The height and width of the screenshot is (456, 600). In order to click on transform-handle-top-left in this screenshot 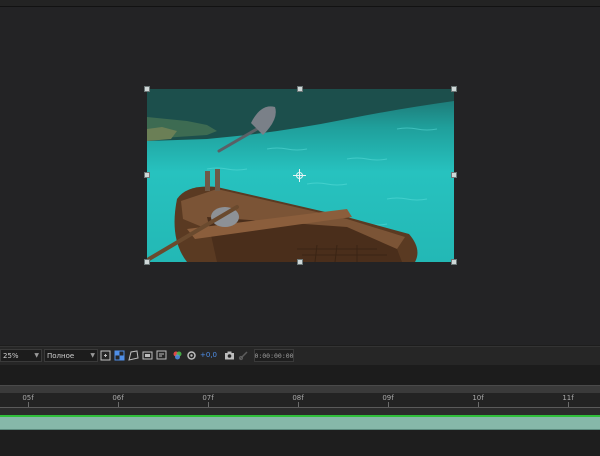, I will do `click(147, 89)`.